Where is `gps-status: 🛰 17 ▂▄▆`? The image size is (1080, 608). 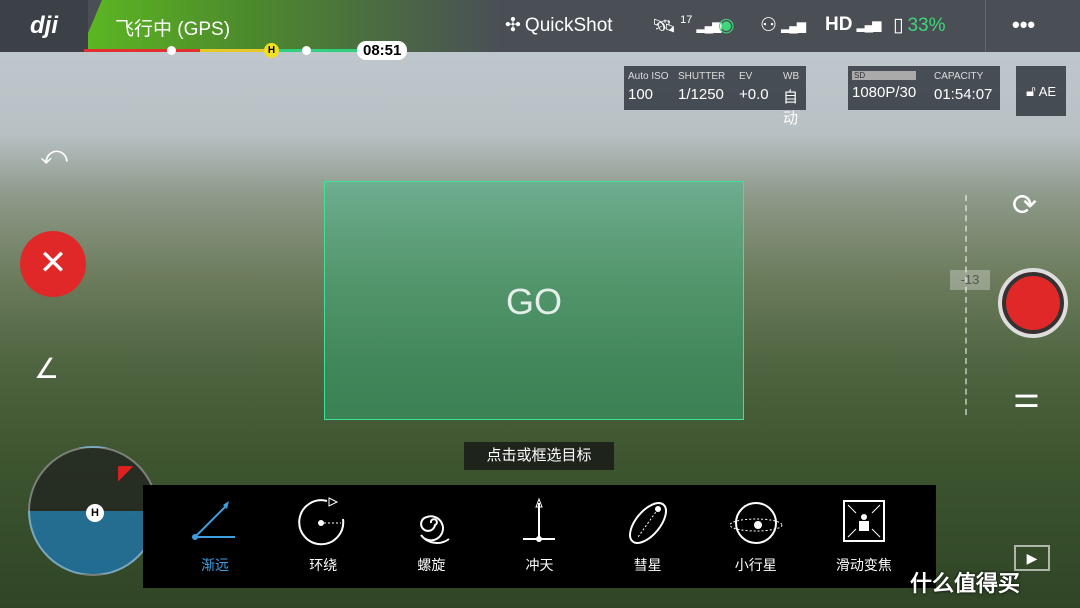 gps-status: 🛰 17 ▂▄▆ is located at coordinates (686, 26).